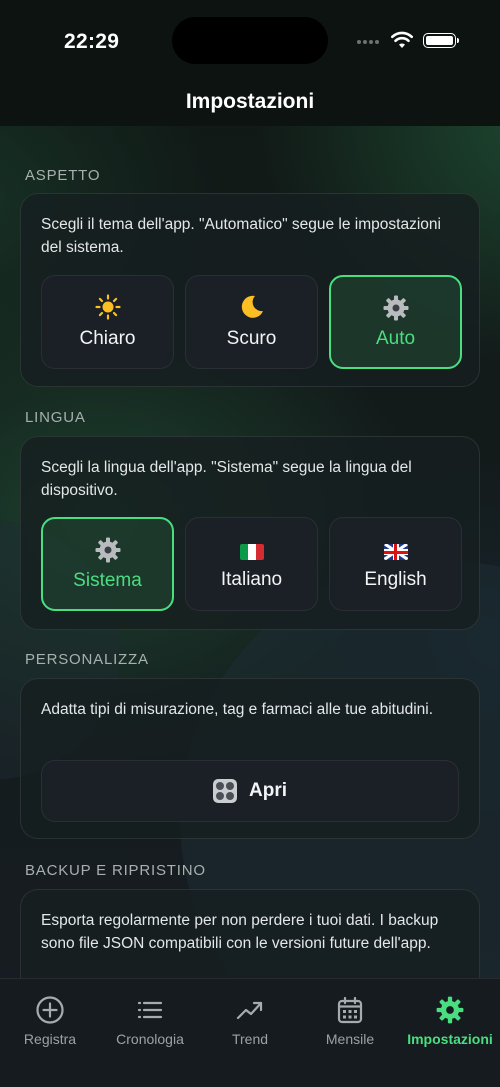  What do you see at coordinates (395, 338) in the screenshot?
I see `theme-option-label: Auto` at bounding box center [395, 338].